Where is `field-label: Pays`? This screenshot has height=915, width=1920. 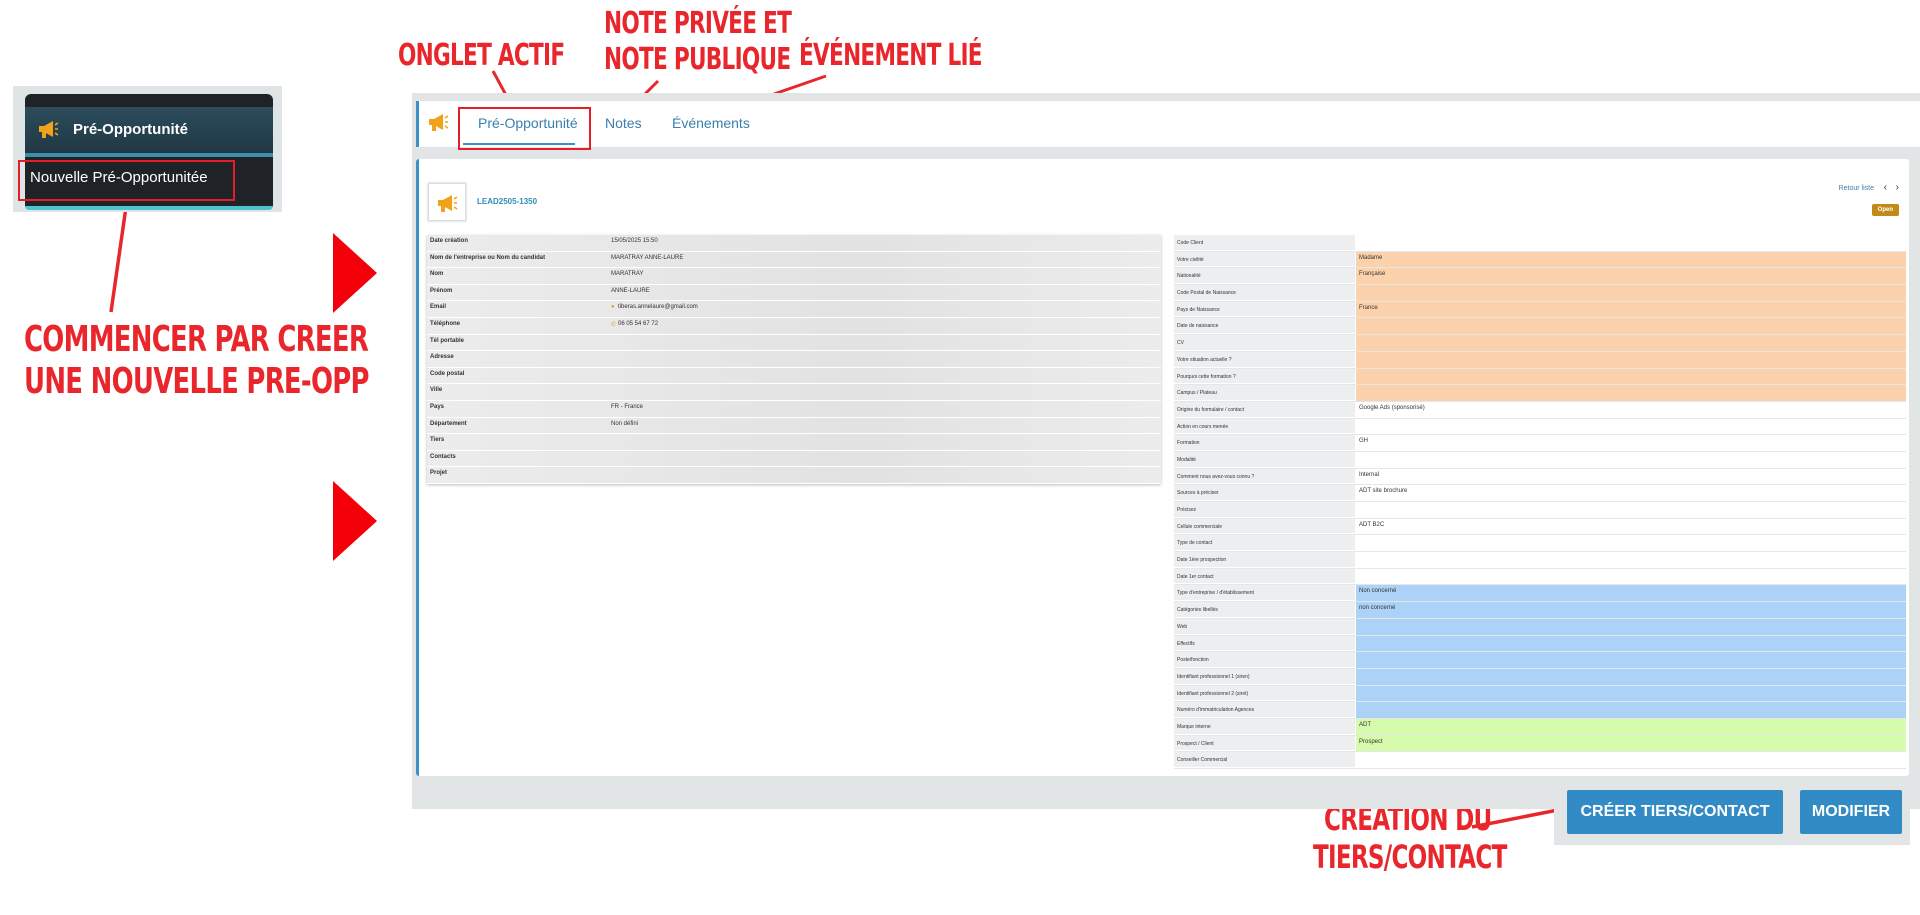
field-label: Pays is located at coordinates (437, 406).